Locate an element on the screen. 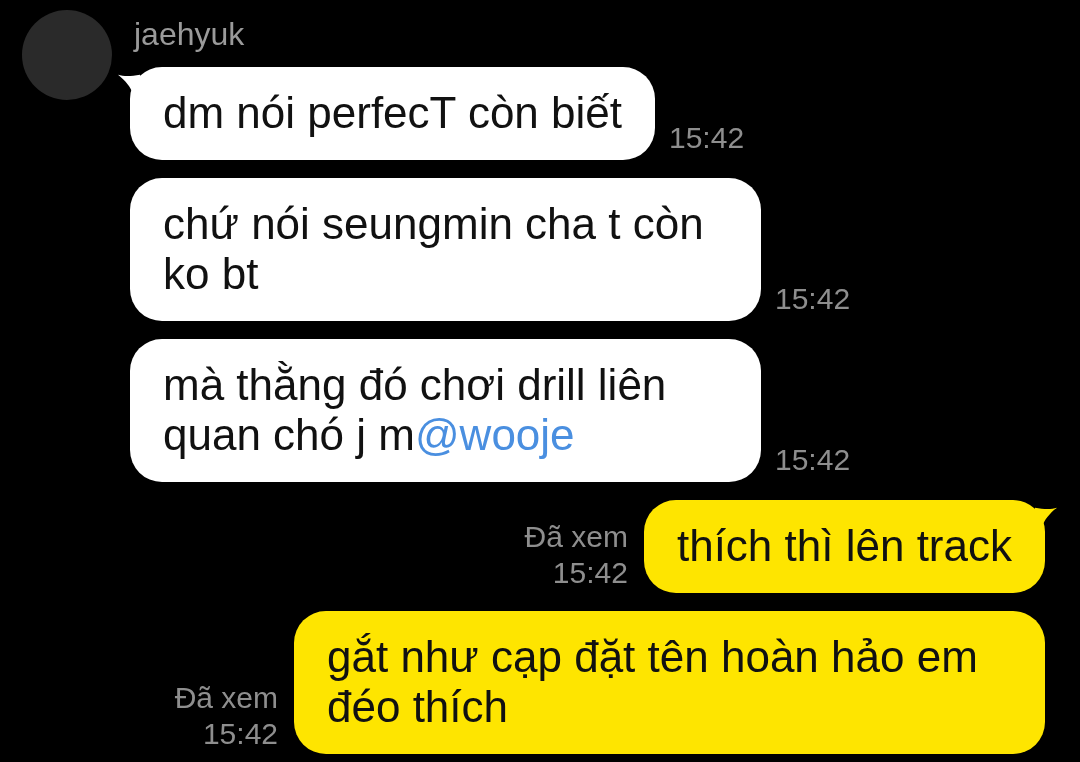  contact-name: jaehyuk is located at coordinates (189, 34).